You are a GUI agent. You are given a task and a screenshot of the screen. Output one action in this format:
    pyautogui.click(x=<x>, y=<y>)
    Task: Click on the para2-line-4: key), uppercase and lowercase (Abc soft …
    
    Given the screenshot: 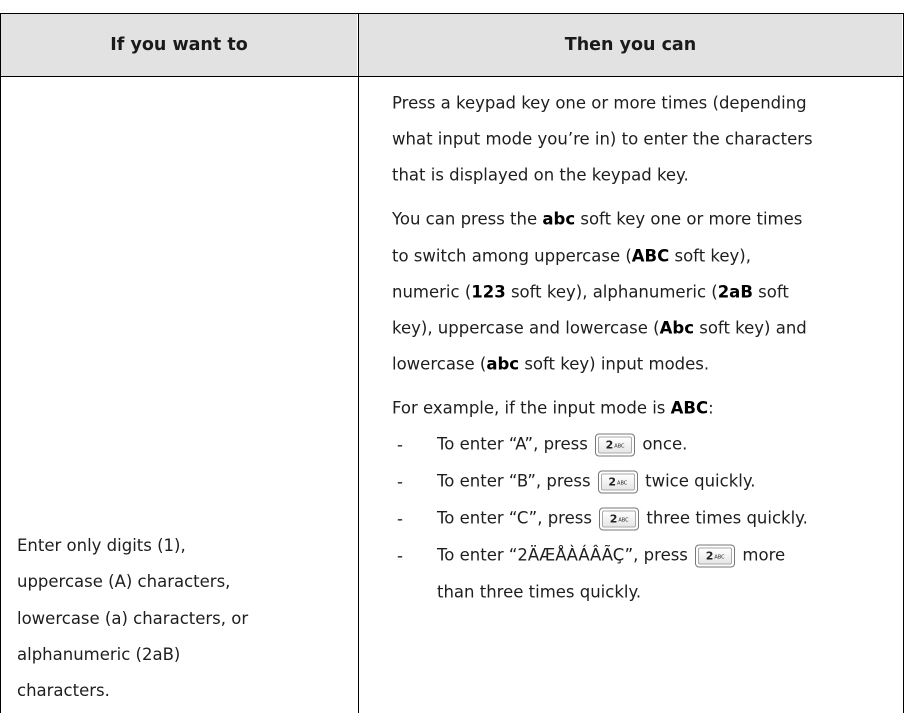 What is the action you would take?
    pyautogui.click(x=599, y=328)
    